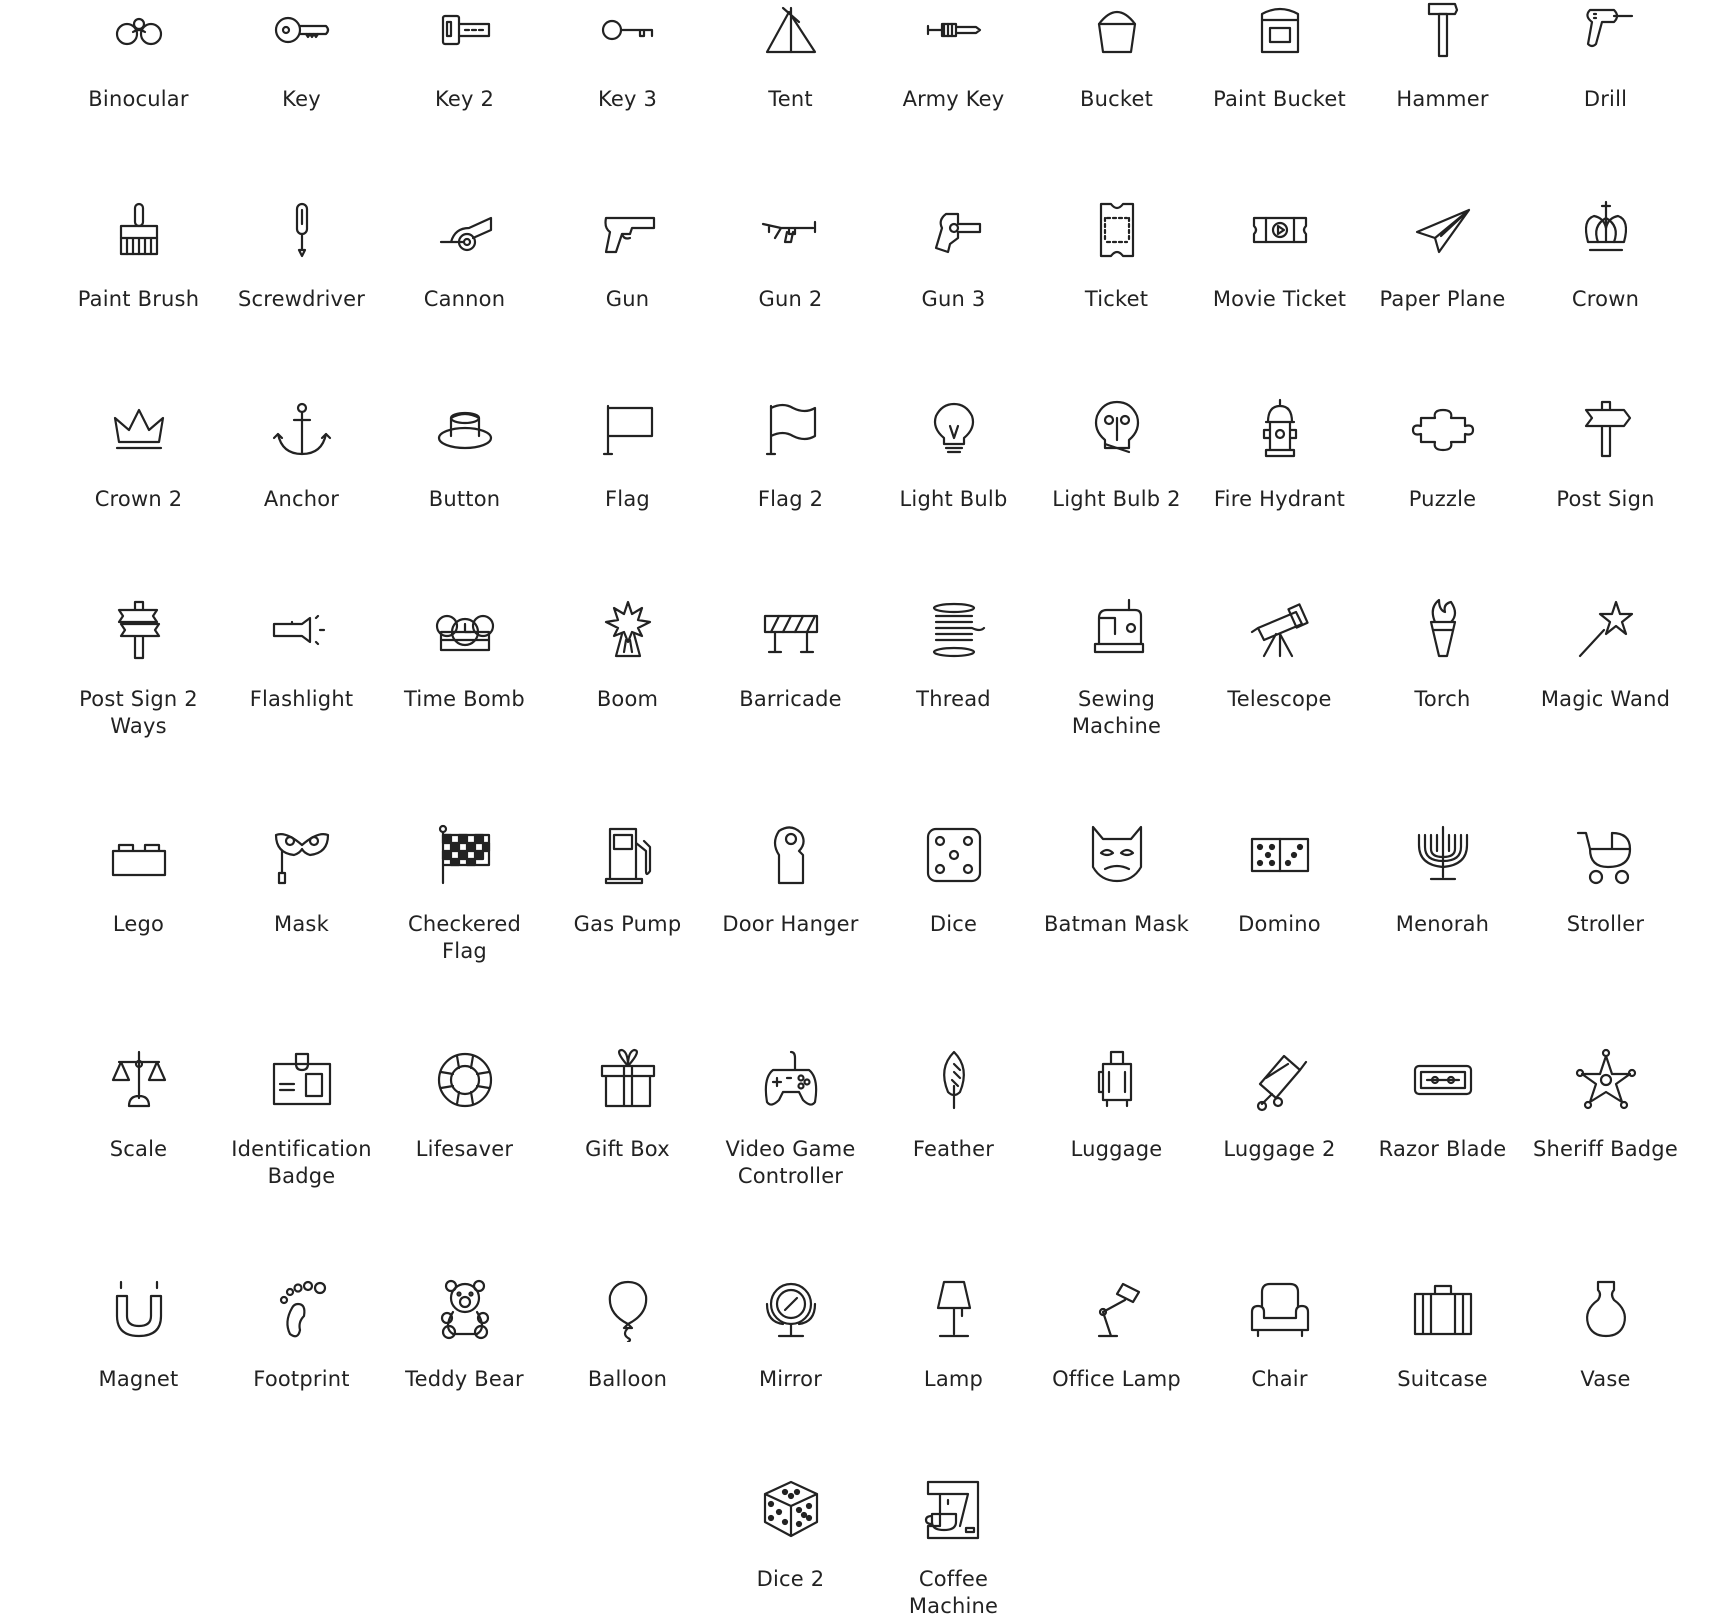 This screenshot has height=1620, width=1736. Describe the element at coordinates (1605, 56) in the screenshot. I see `icon-tile: Drill` at that location.